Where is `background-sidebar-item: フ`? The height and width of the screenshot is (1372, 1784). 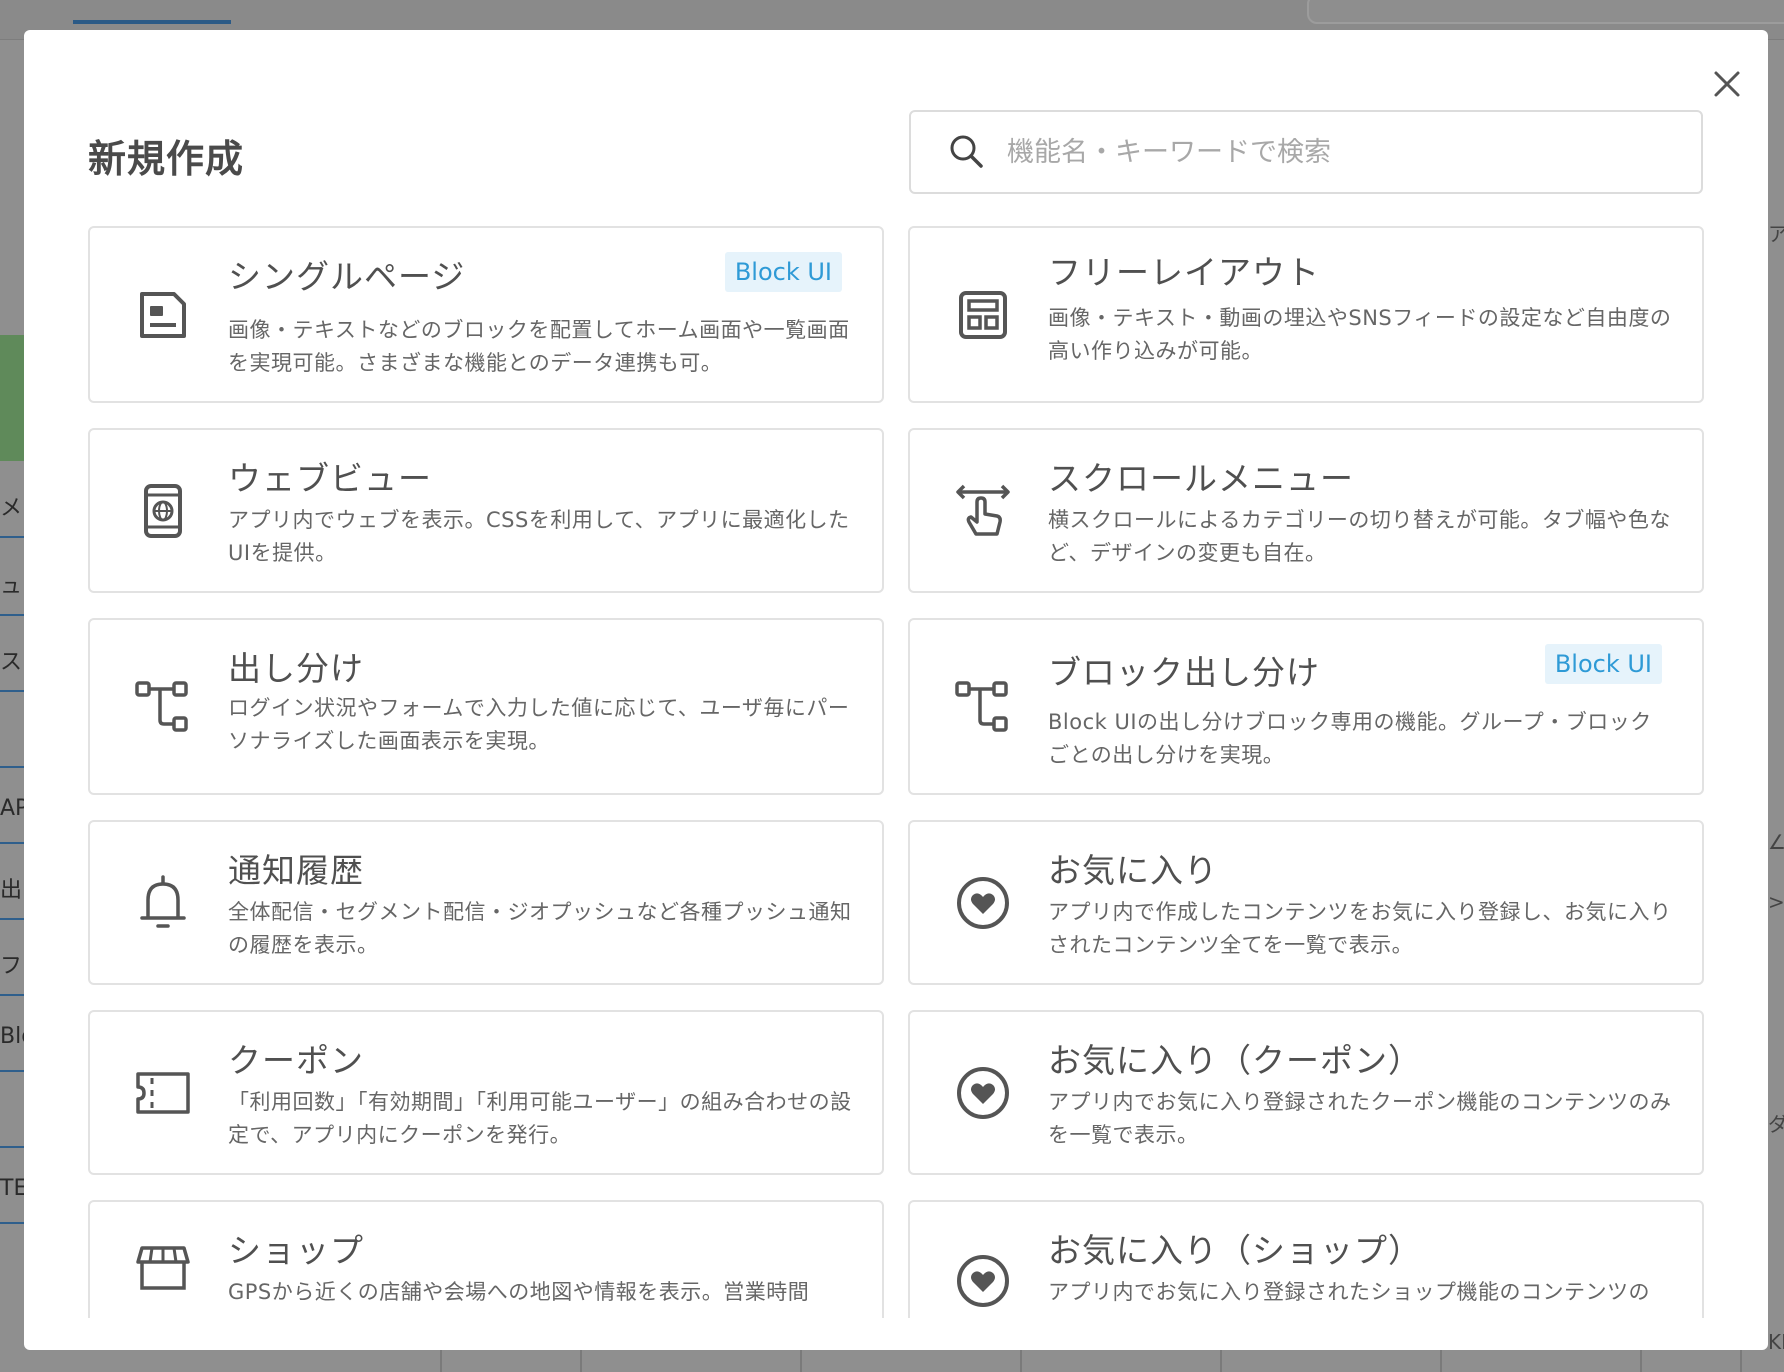
background-sidebar-item: フ is located at coordinates (12, 958).